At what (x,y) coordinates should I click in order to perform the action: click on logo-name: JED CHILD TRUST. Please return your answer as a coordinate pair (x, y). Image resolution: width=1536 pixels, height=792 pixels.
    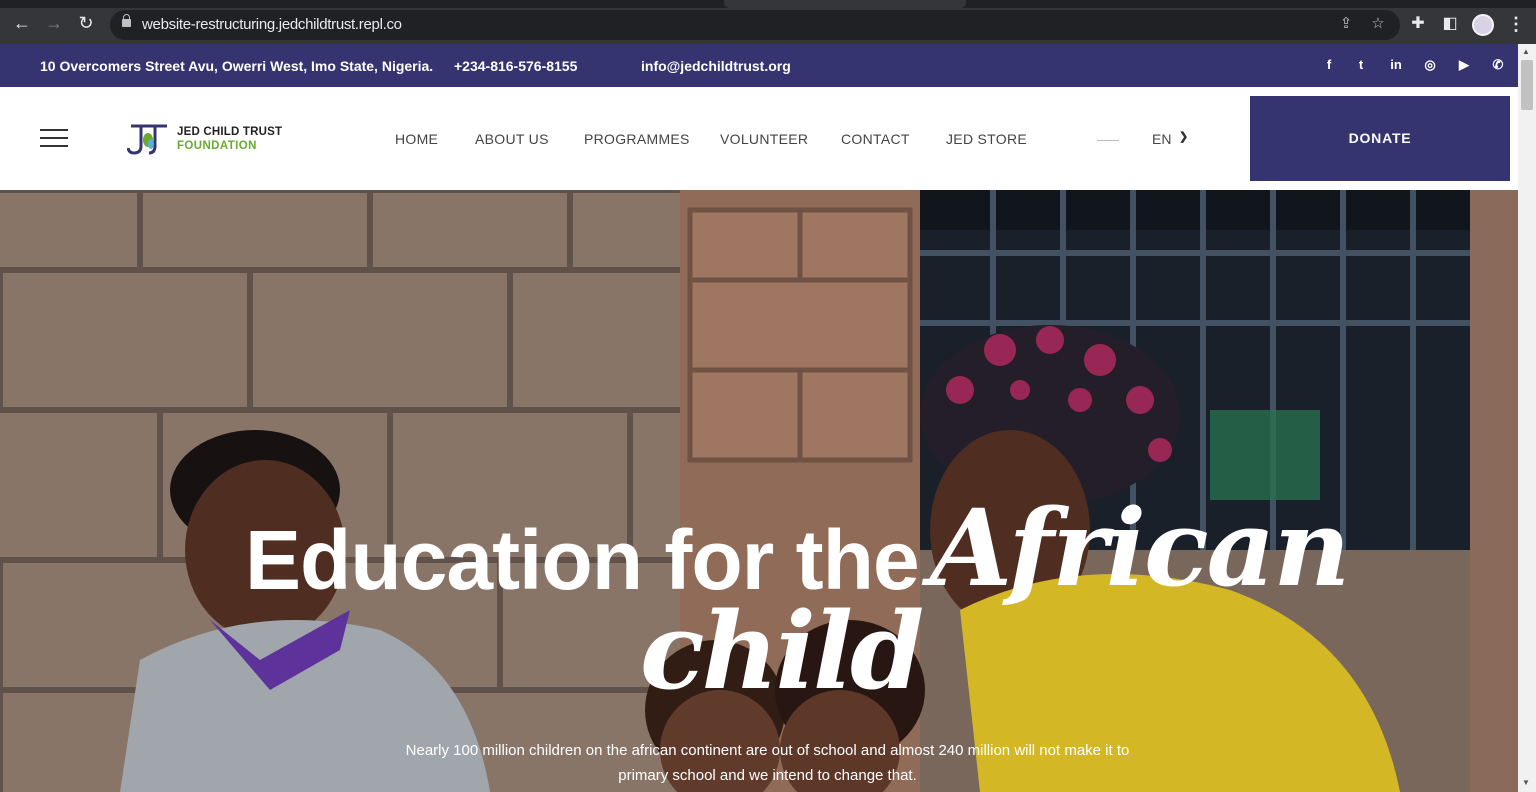
    Looking at the image, I should click on (229, 132).